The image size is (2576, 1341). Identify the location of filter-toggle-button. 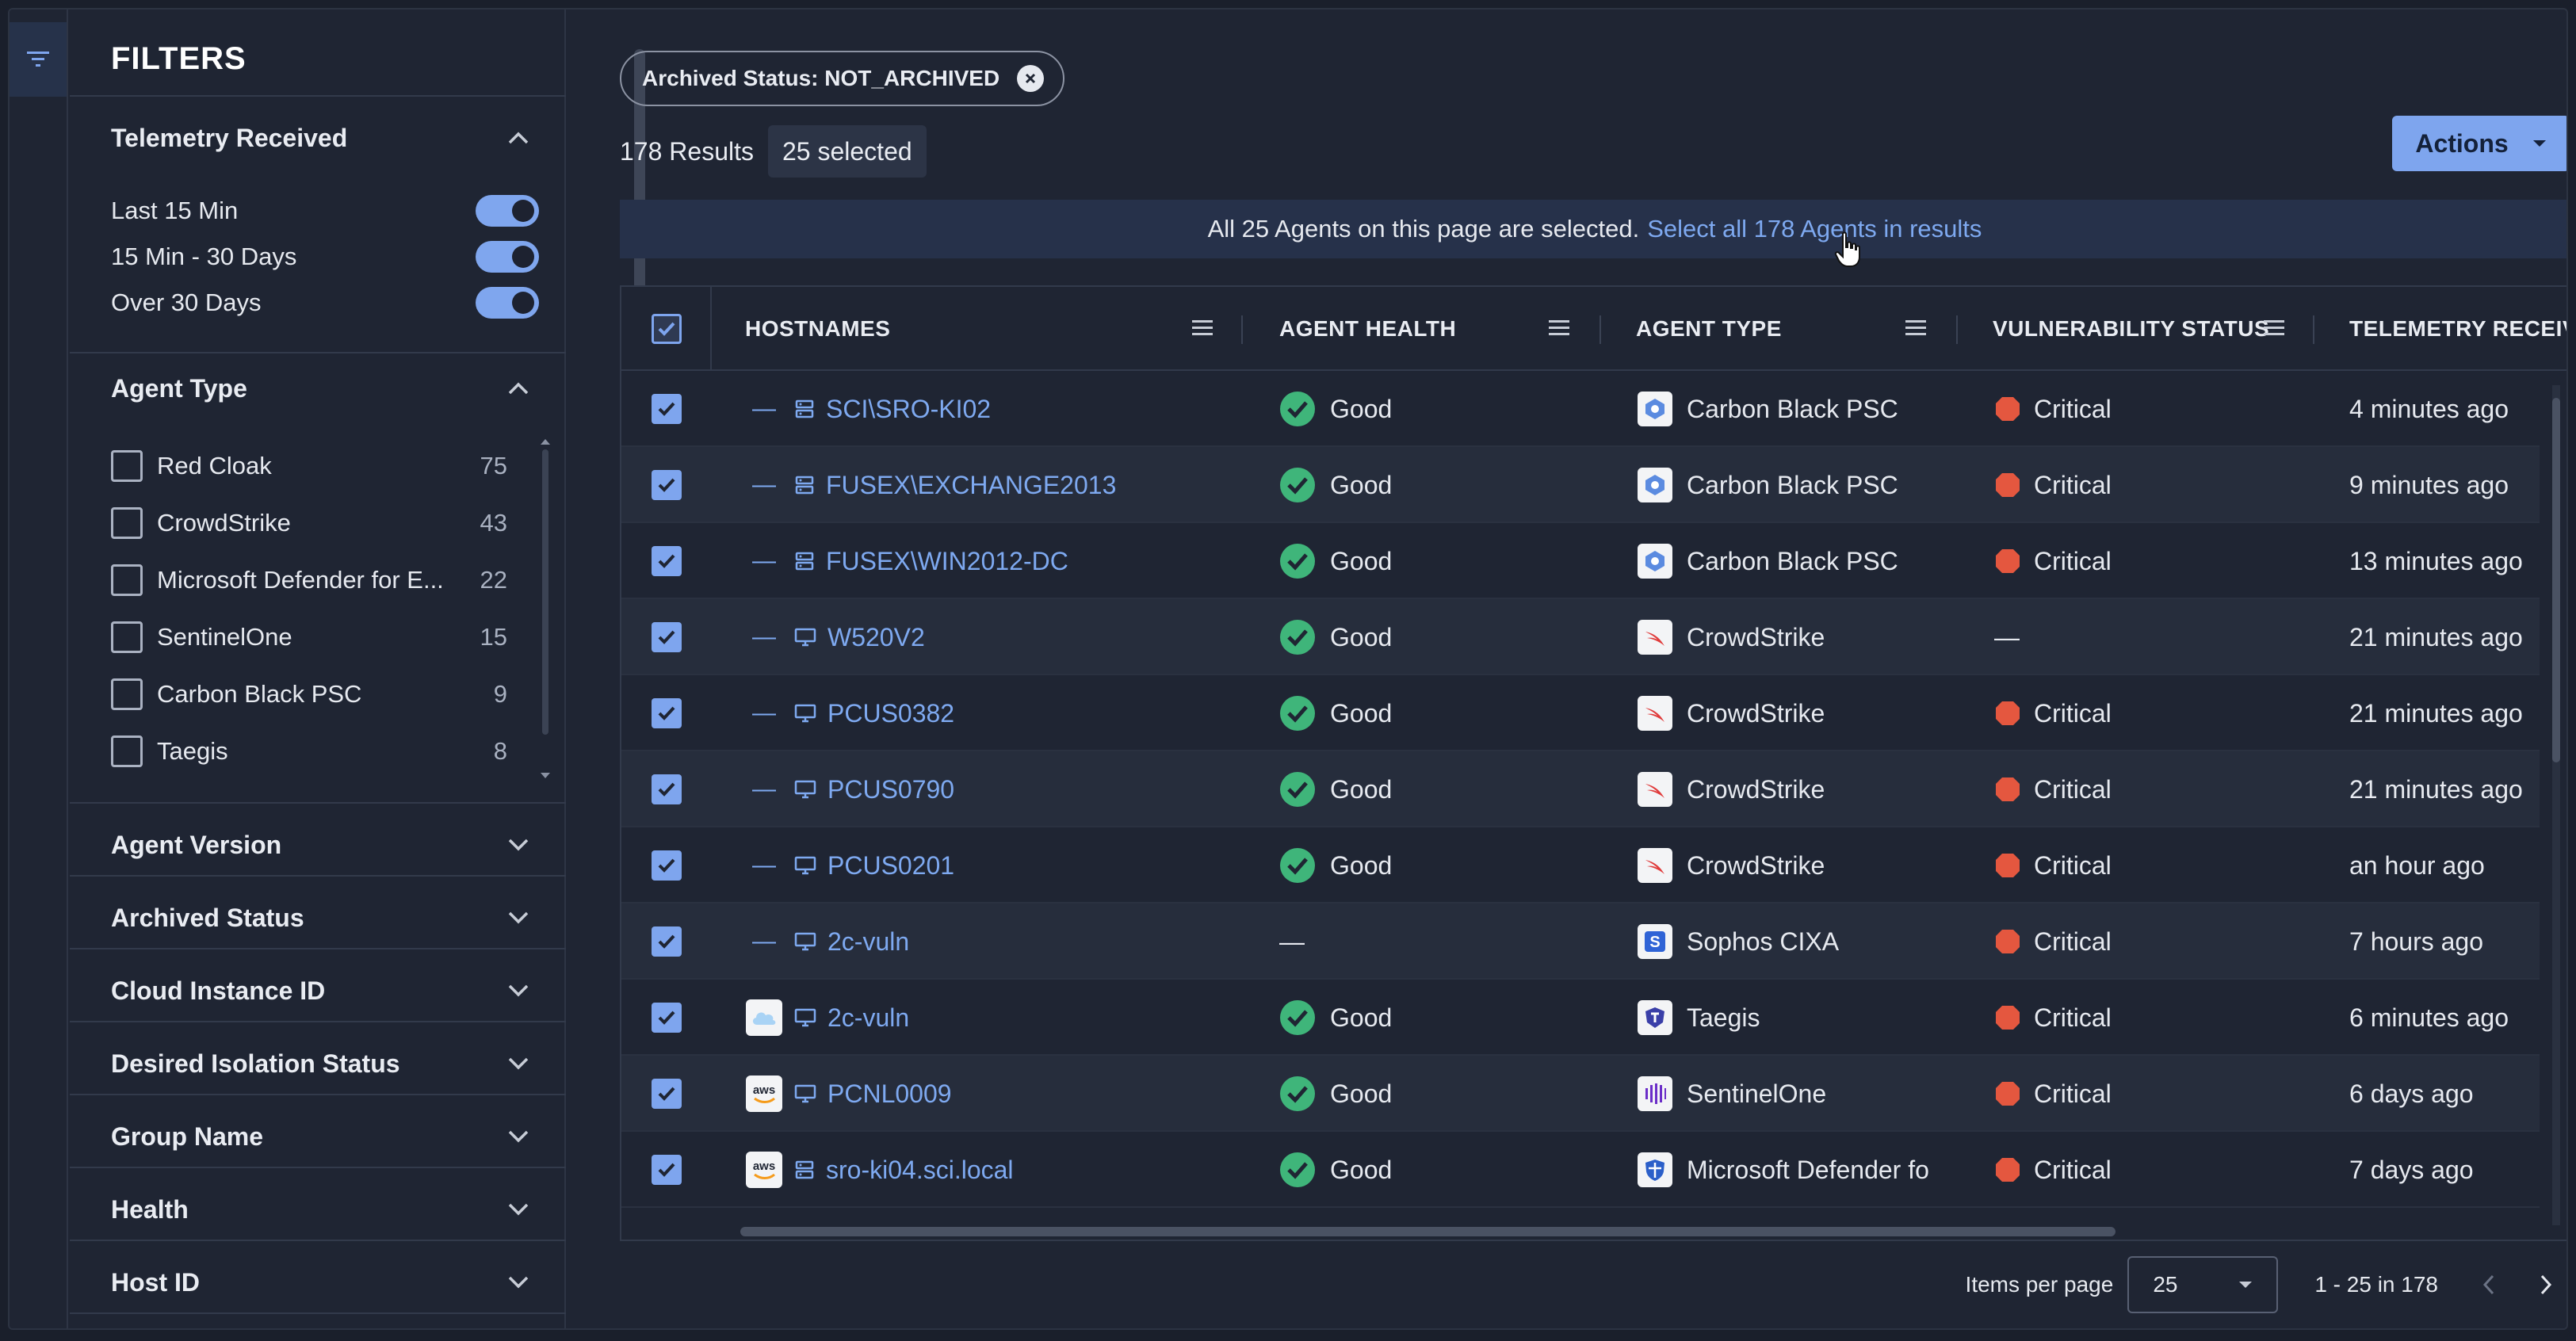
(38, 59).